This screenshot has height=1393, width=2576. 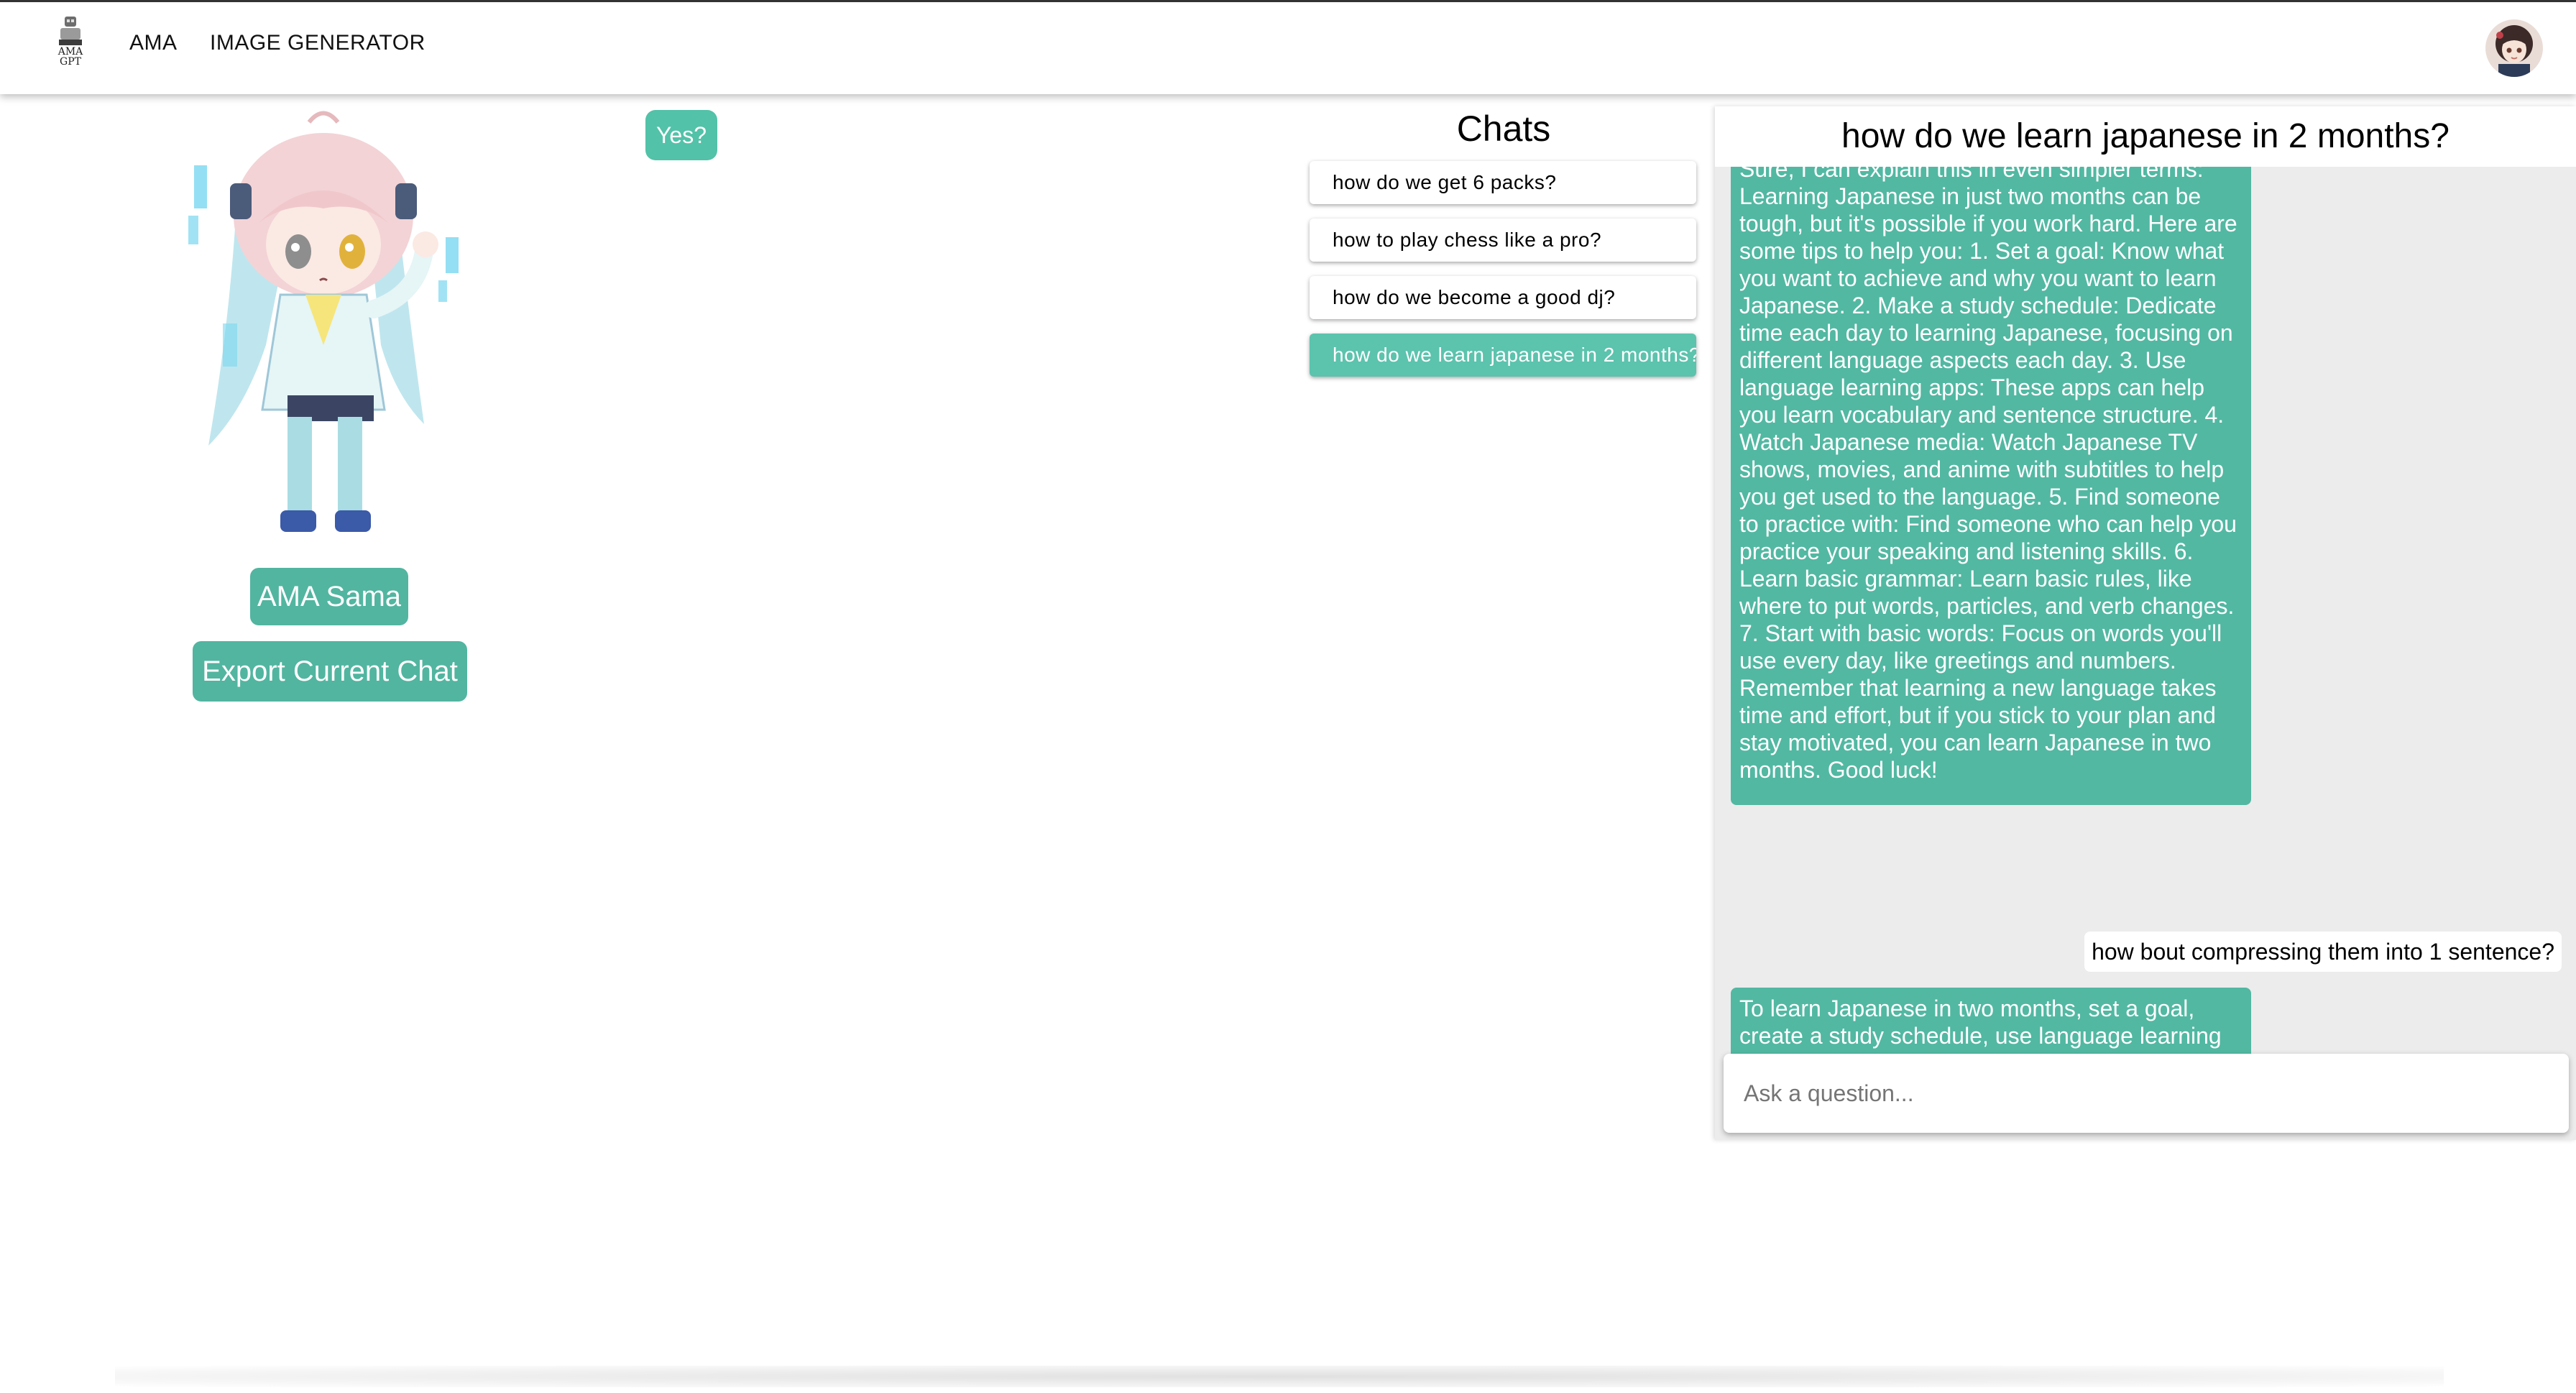 I want to click on export-current-chat-button: Export Current Chat, so click(x=330, y=671).